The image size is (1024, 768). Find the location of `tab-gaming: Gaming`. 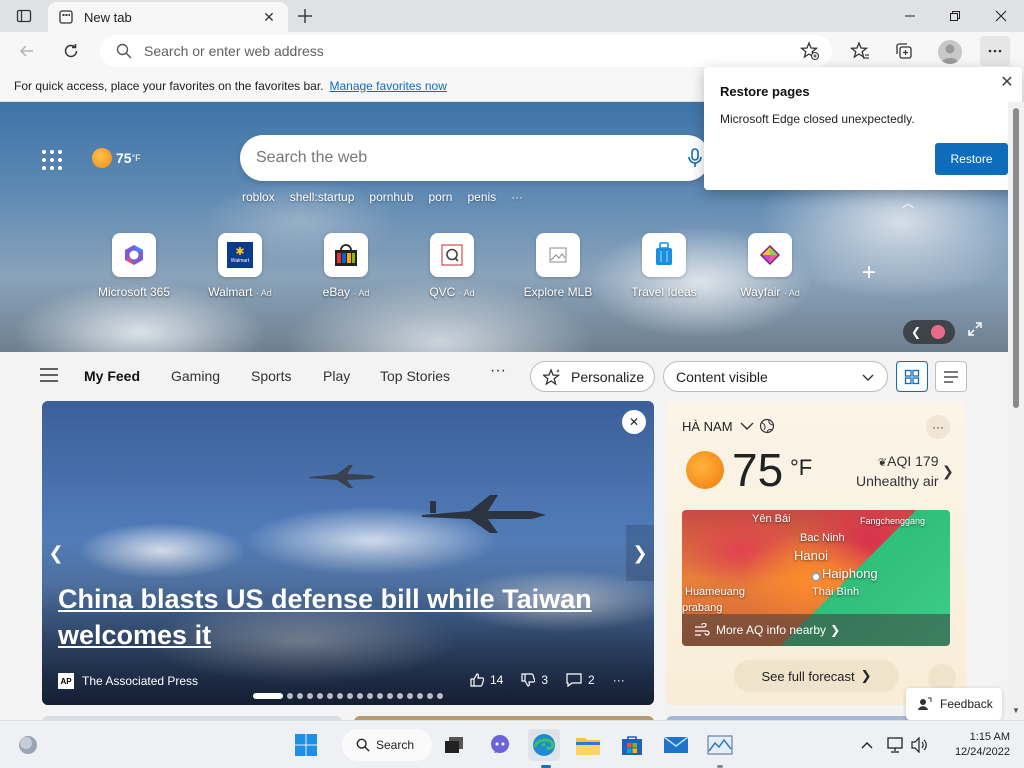

tab-gaming: Gaming is located at coordinates (195, 376).